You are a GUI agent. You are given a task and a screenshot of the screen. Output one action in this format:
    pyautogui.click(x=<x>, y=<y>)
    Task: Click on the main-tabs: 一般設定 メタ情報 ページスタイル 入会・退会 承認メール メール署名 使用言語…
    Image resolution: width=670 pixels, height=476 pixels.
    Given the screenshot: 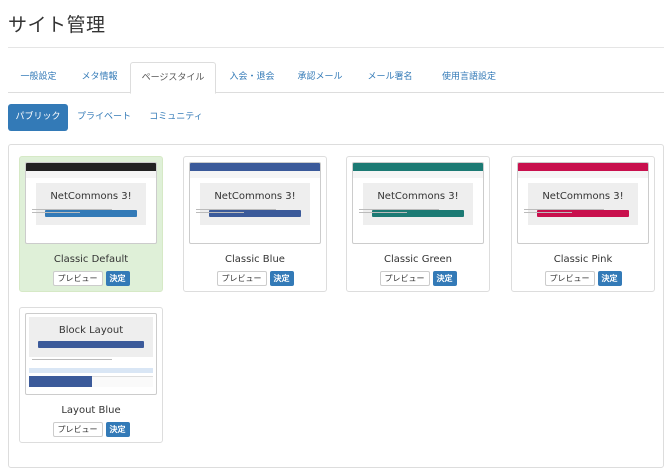 What is the action you would take?
    pyautogui.click(x=336, y=78)
    